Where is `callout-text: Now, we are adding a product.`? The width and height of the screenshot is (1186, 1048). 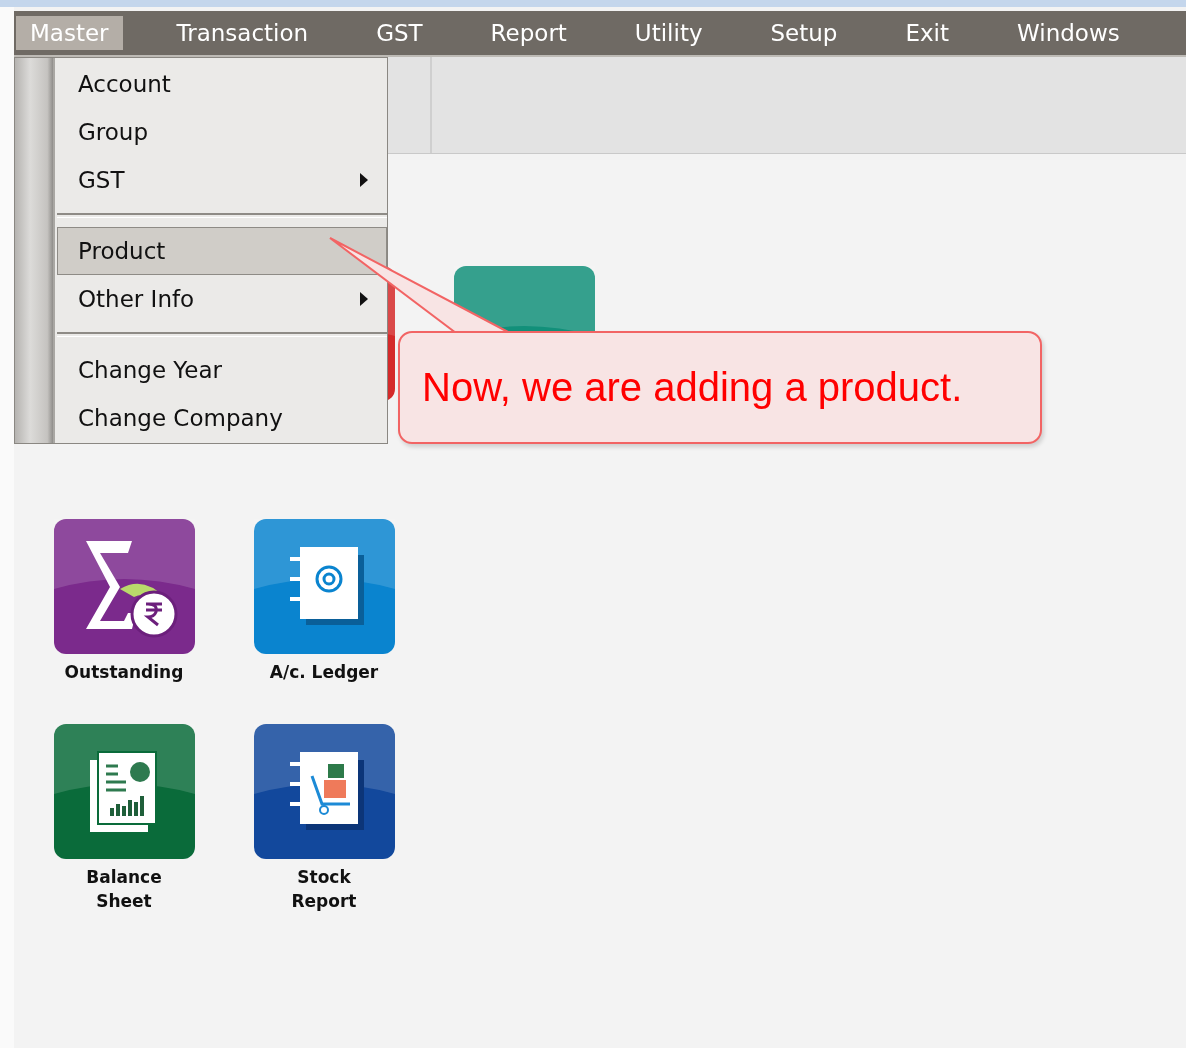
callout-text: Now, we are adding a product. is located at coordinates (692, 387).